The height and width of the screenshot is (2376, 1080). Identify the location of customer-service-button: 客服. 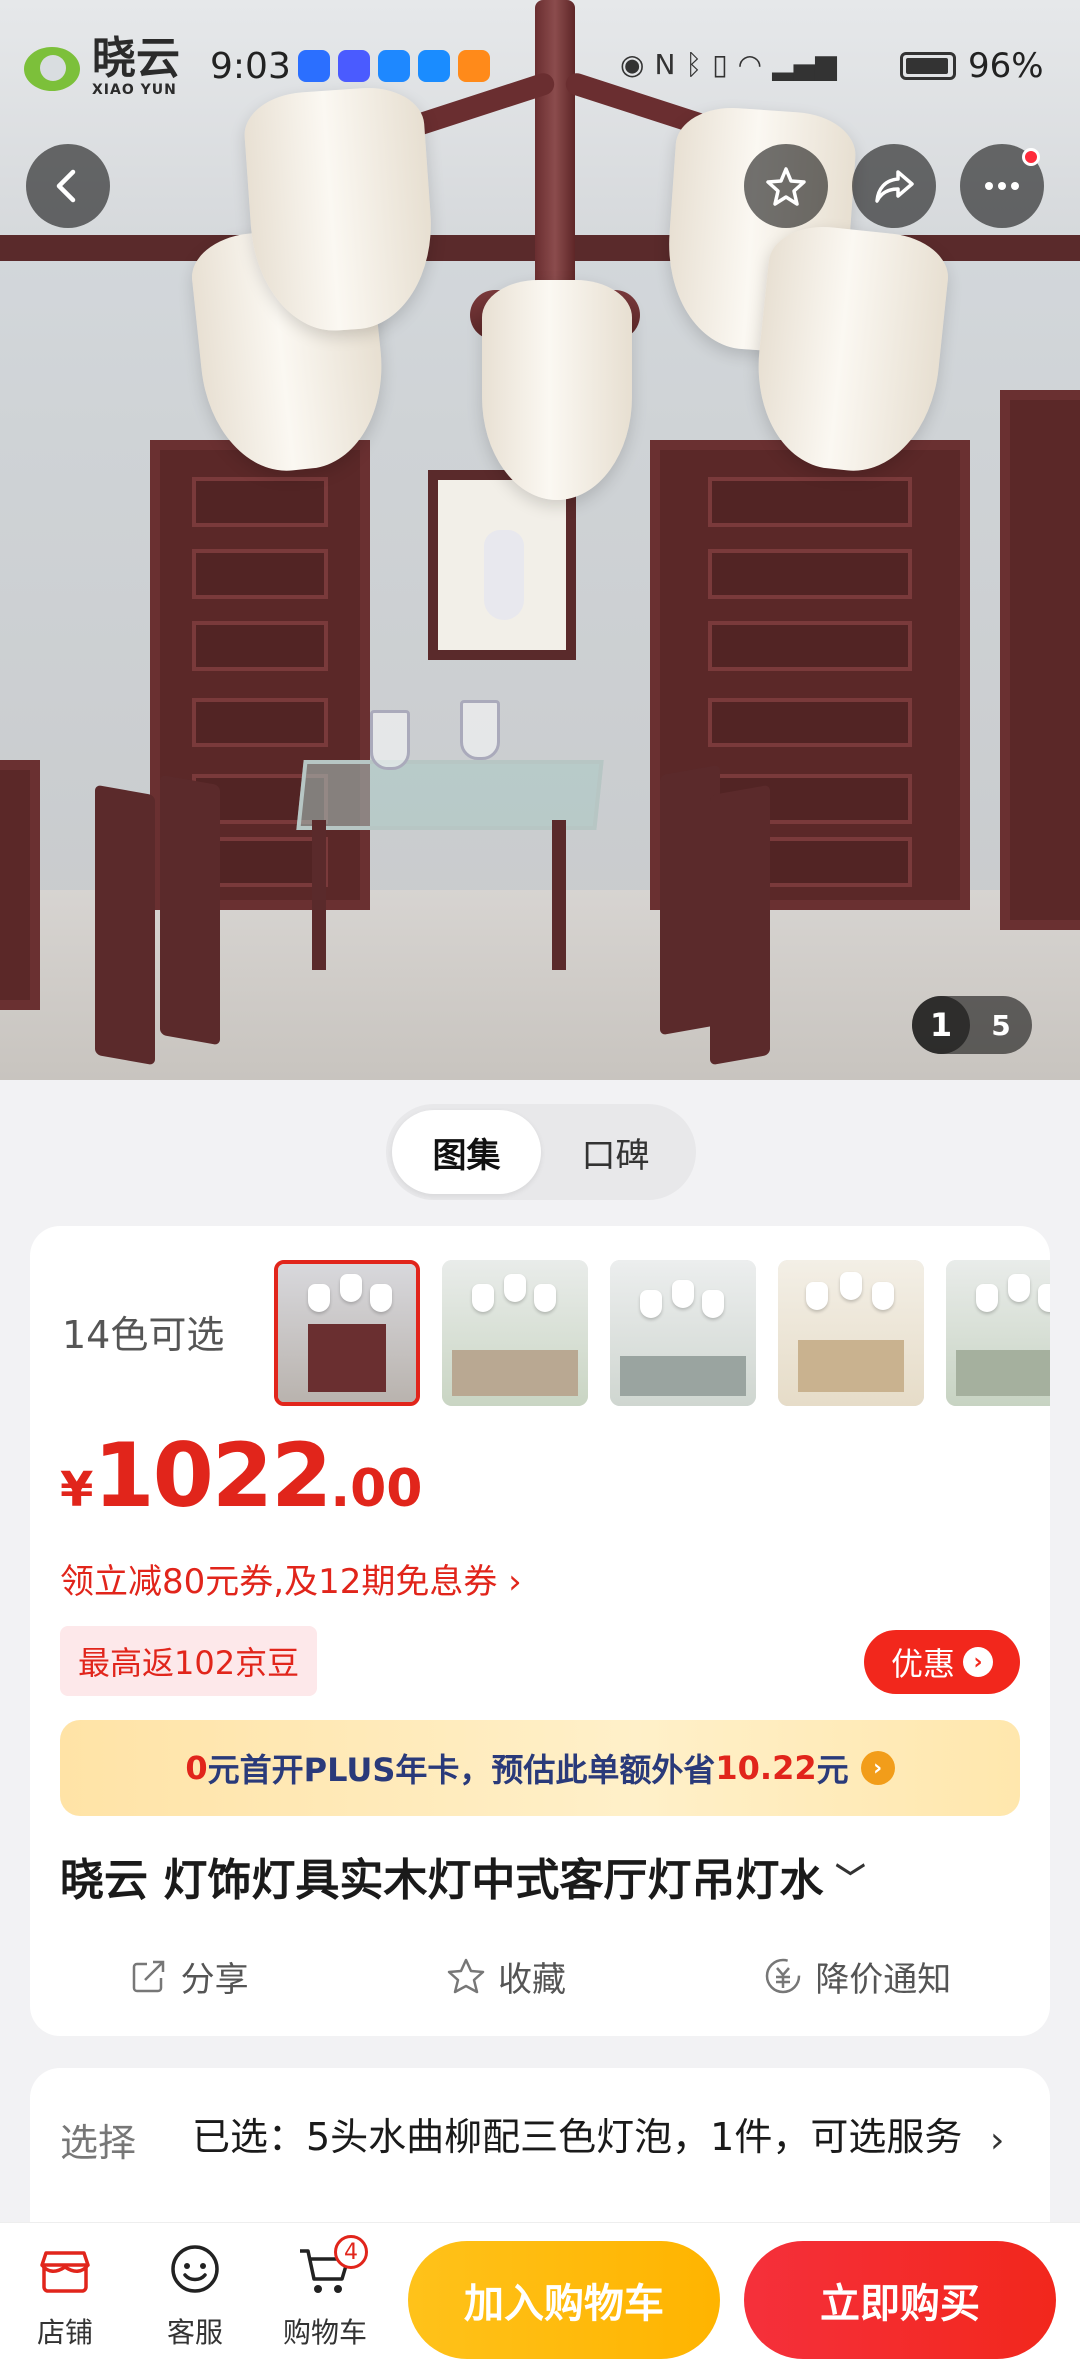
(195, 2295).